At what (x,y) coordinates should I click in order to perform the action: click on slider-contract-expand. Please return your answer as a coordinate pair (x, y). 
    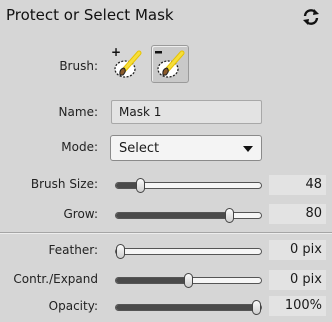
    Looking at the image, I should click on (188, 280).